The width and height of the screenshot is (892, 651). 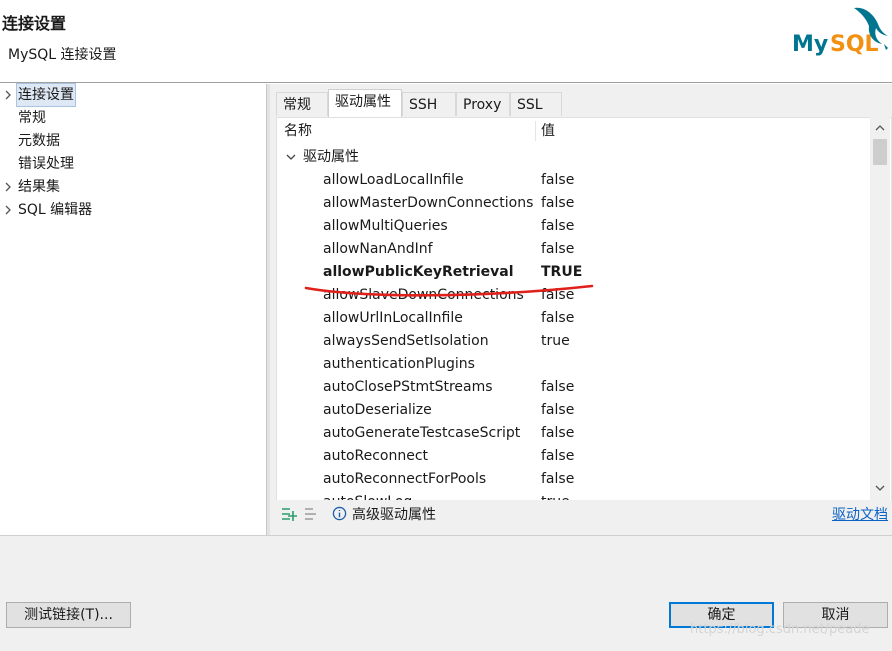 What do you see at coordinates (393, 318) in the screenshot?
I see `property-name: allowUrlInLocalInfile` at bounding box center [393, 318].